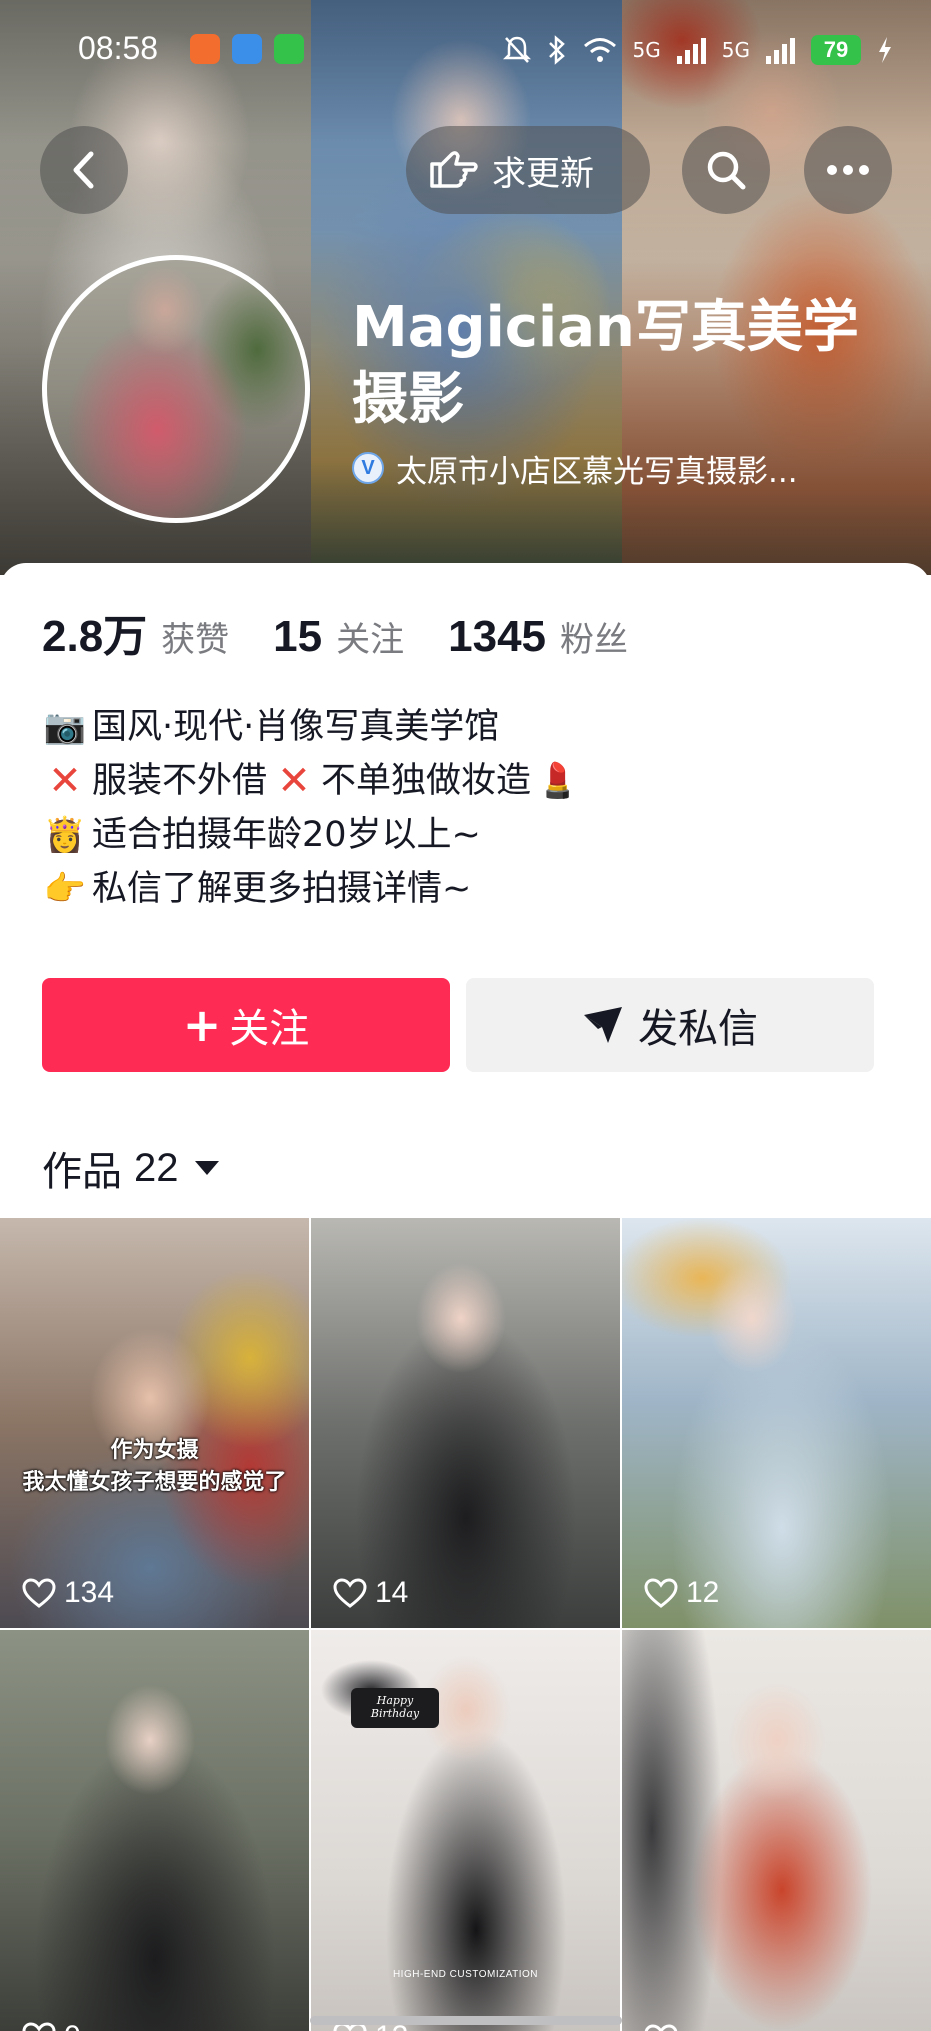  What do you see at coordinates (605, 363) in the screenshot?
I see `profile-name: Magician写真美学摄影` at bounding box center [605, 363].